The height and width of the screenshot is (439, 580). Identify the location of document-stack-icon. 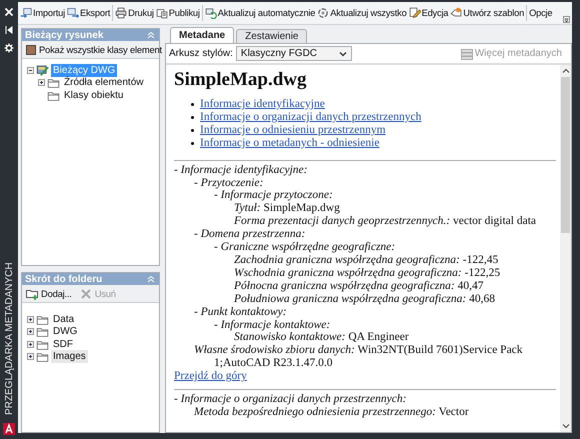
(466, 54).